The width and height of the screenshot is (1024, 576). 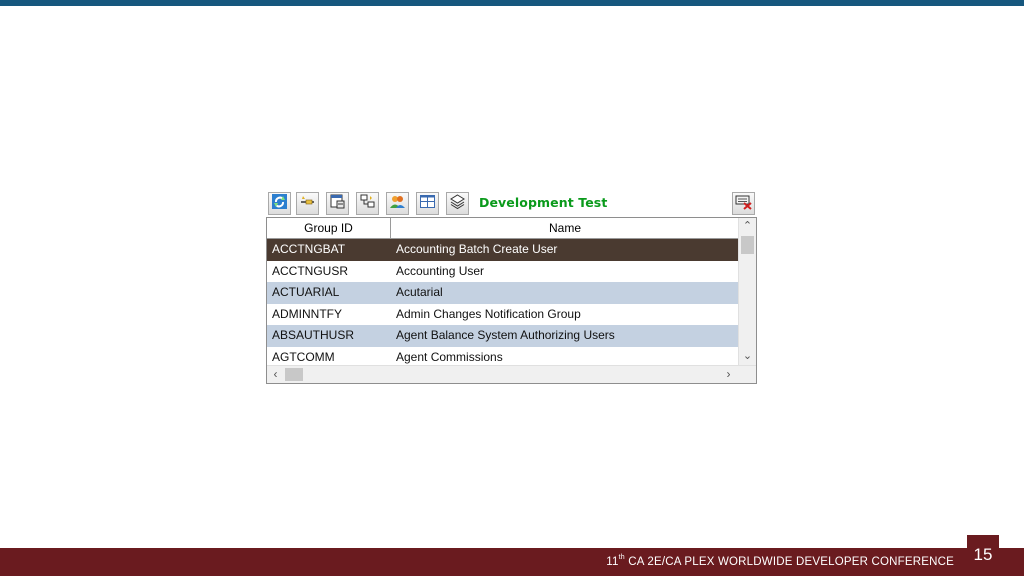 What do you see at coordinates (728, 374) in the screenshot?
I see `scroll-right-icon: ›` at bounding box center [728, 374].